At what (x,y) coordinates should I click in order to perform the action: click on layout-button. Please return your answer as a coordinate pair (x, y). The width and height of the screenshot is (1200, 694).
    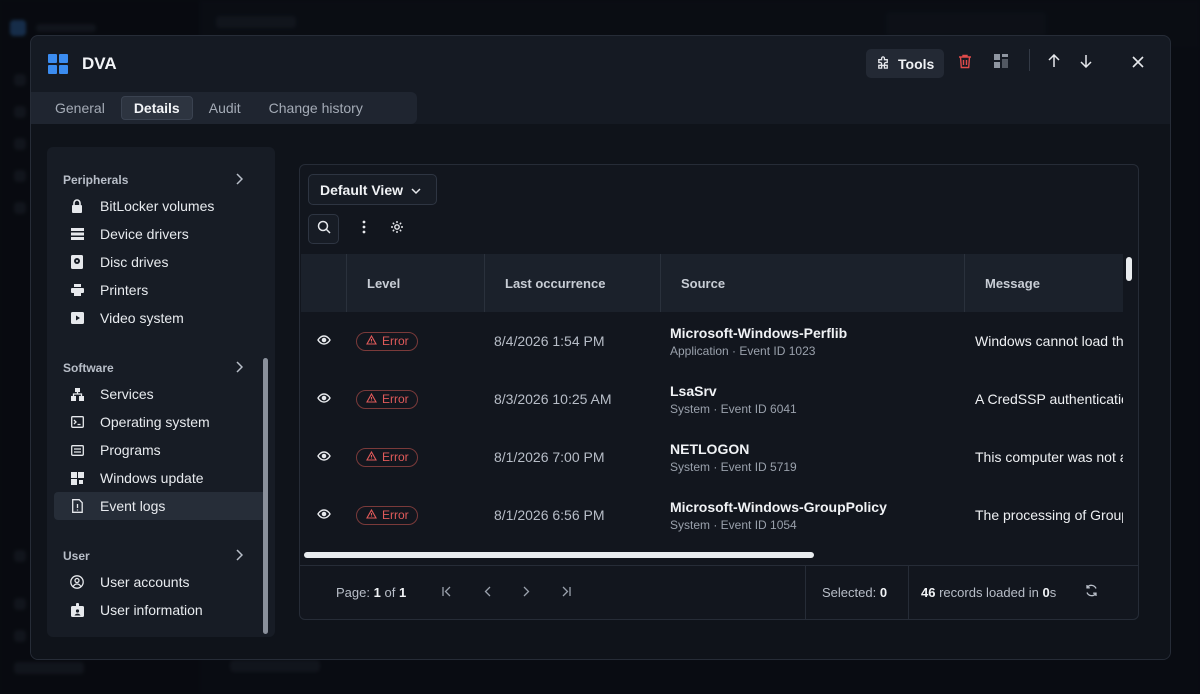
    Looking at the image, I should click on (1001, 63).